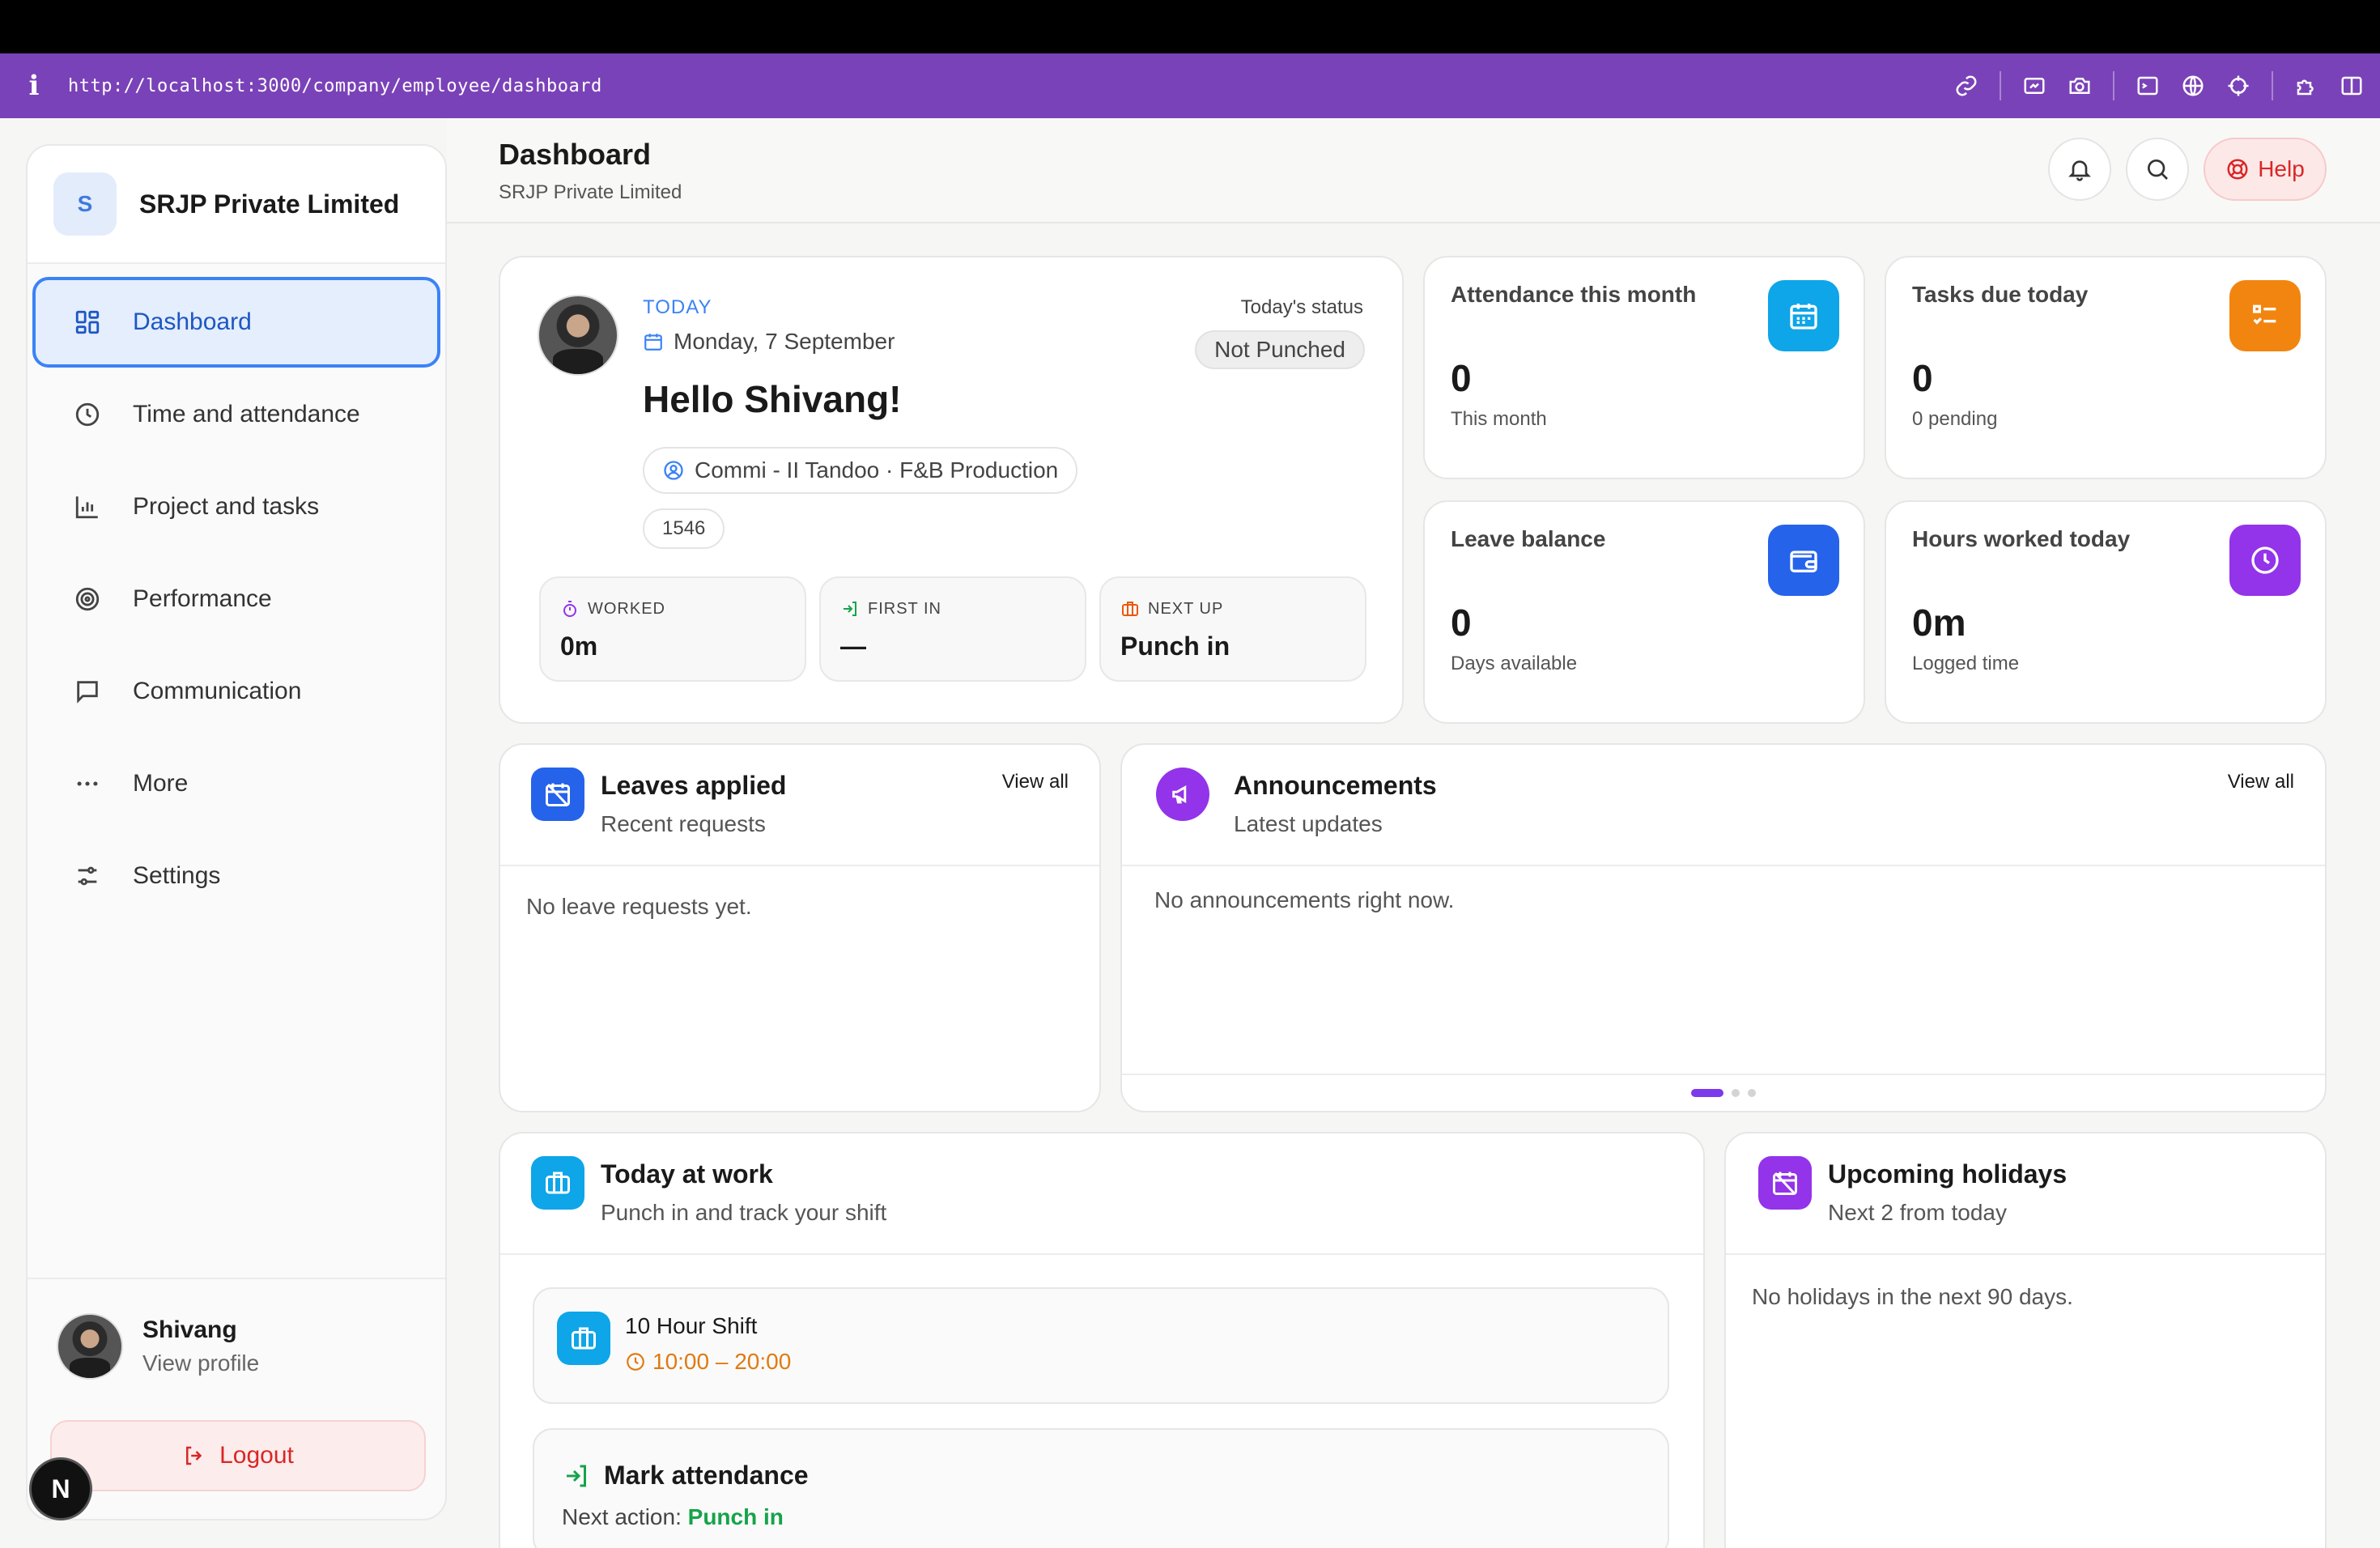 The image size is (2380, 1548). Describe the element at coordinates (1644, 612) in the screenshot. I see `leave-balance-stat-card: Leave balance 0 Days available` at that location.